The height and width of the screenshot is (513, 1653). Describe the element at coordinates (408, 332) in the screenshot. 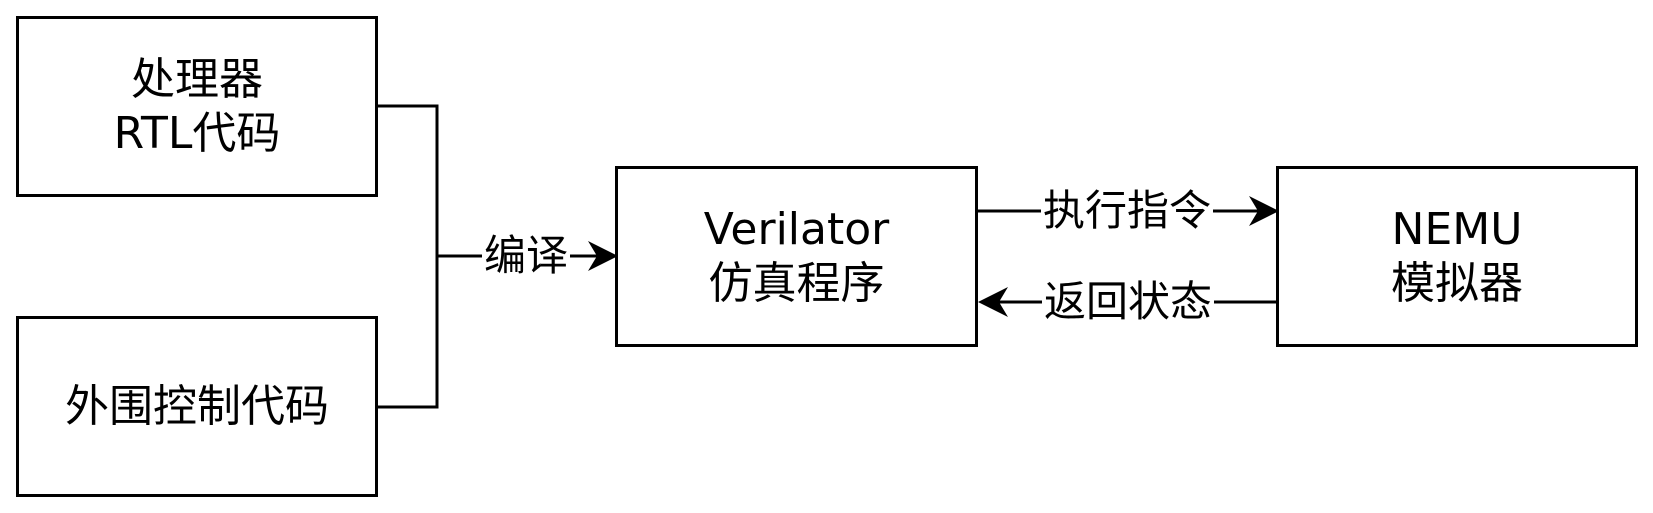

I see `connector-periph` at that location.